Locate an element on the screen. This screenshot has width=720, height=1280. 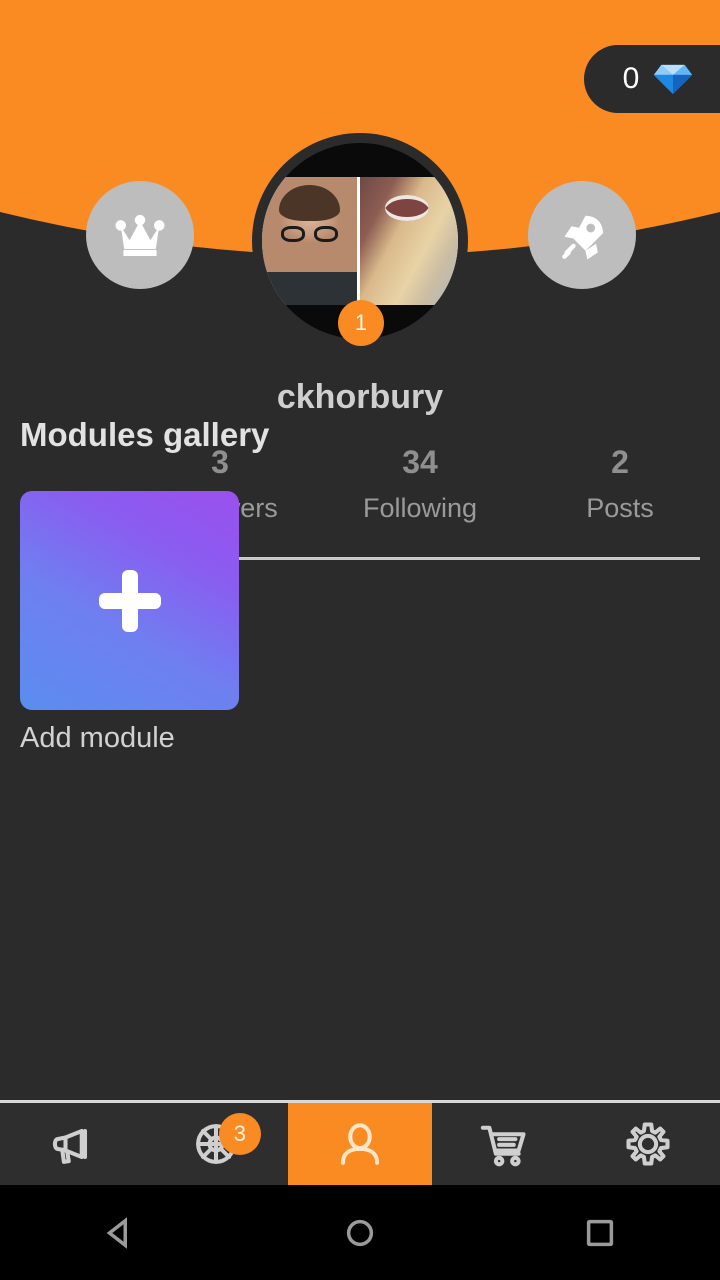
system-navigation-bar is located at coordinates (360, 1232).